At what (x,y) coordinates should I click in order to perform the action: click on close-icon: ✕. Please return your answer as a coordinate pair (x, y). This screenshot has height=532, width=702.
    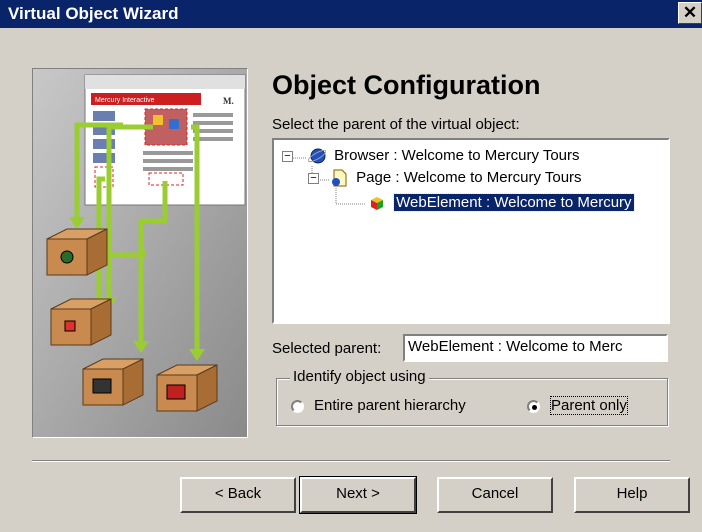
    Looking at the image, I should click on (690, 12).